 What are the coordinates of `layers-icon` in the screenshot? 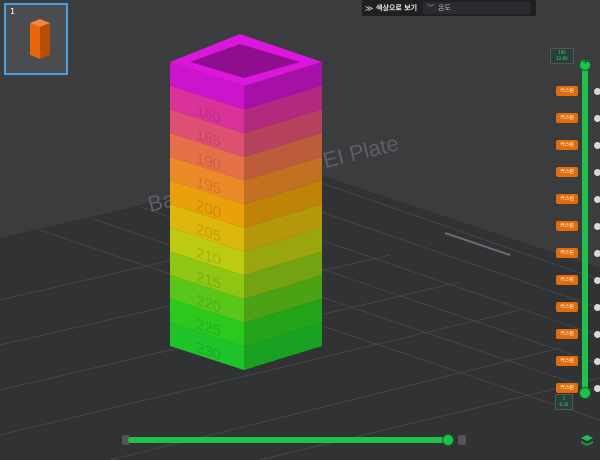 It's located at (587, 441).